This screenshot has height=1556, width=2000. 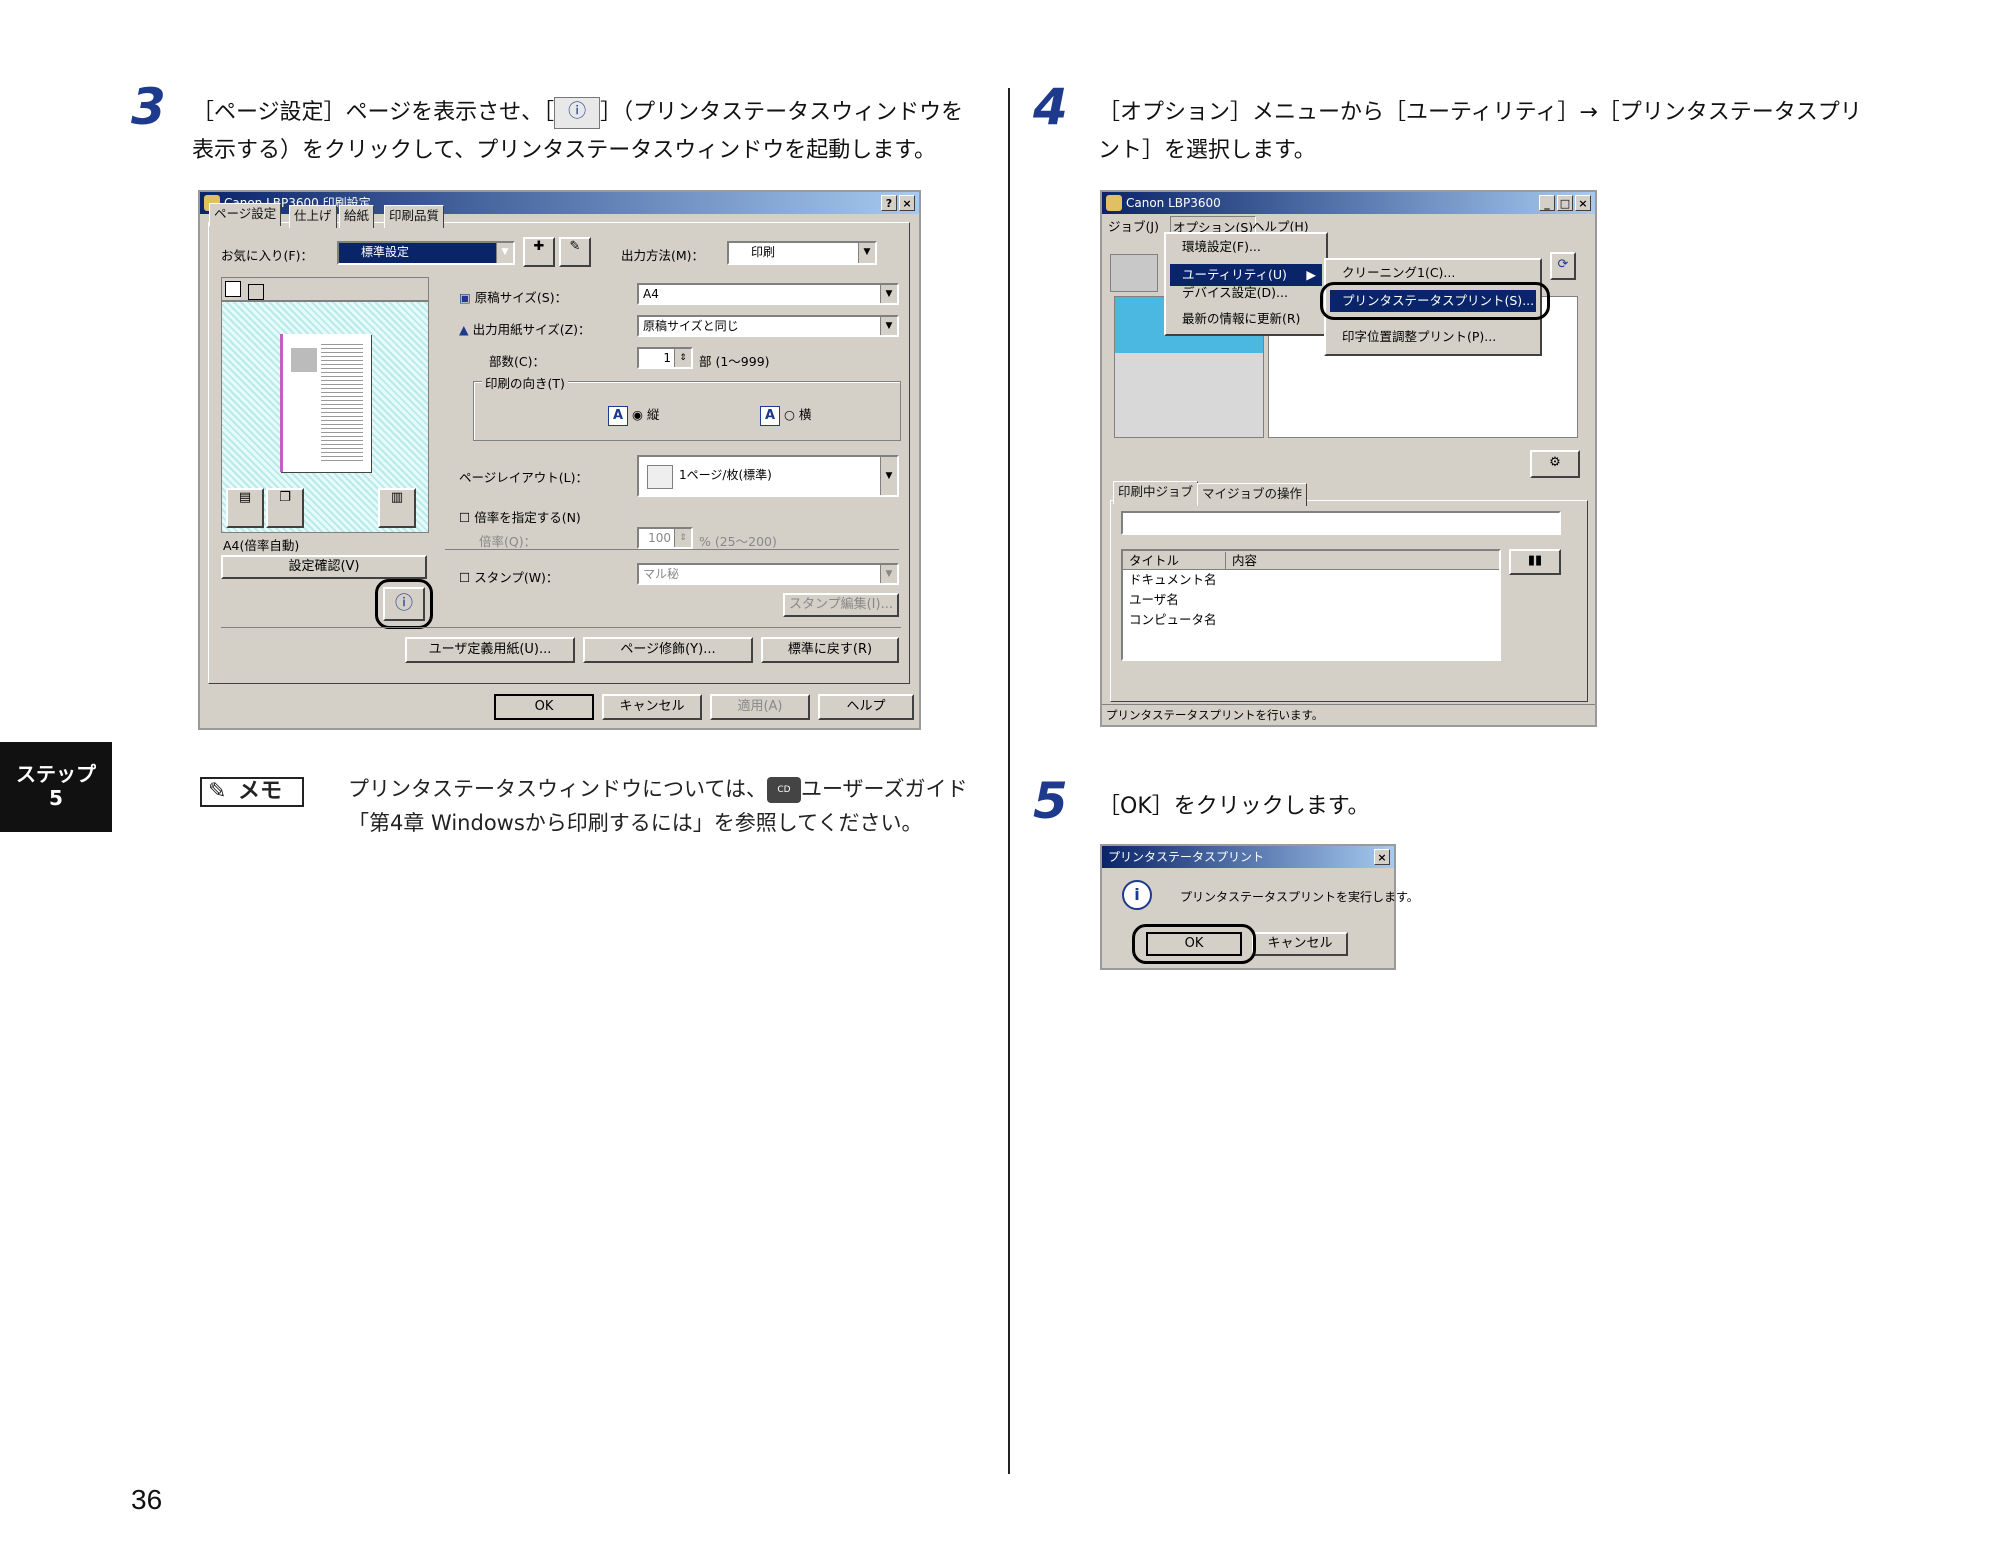 What do you see at coordinates (805, 414) in the screenshot?
I see `landscape-label: 横` at bounding box center [805, 414].